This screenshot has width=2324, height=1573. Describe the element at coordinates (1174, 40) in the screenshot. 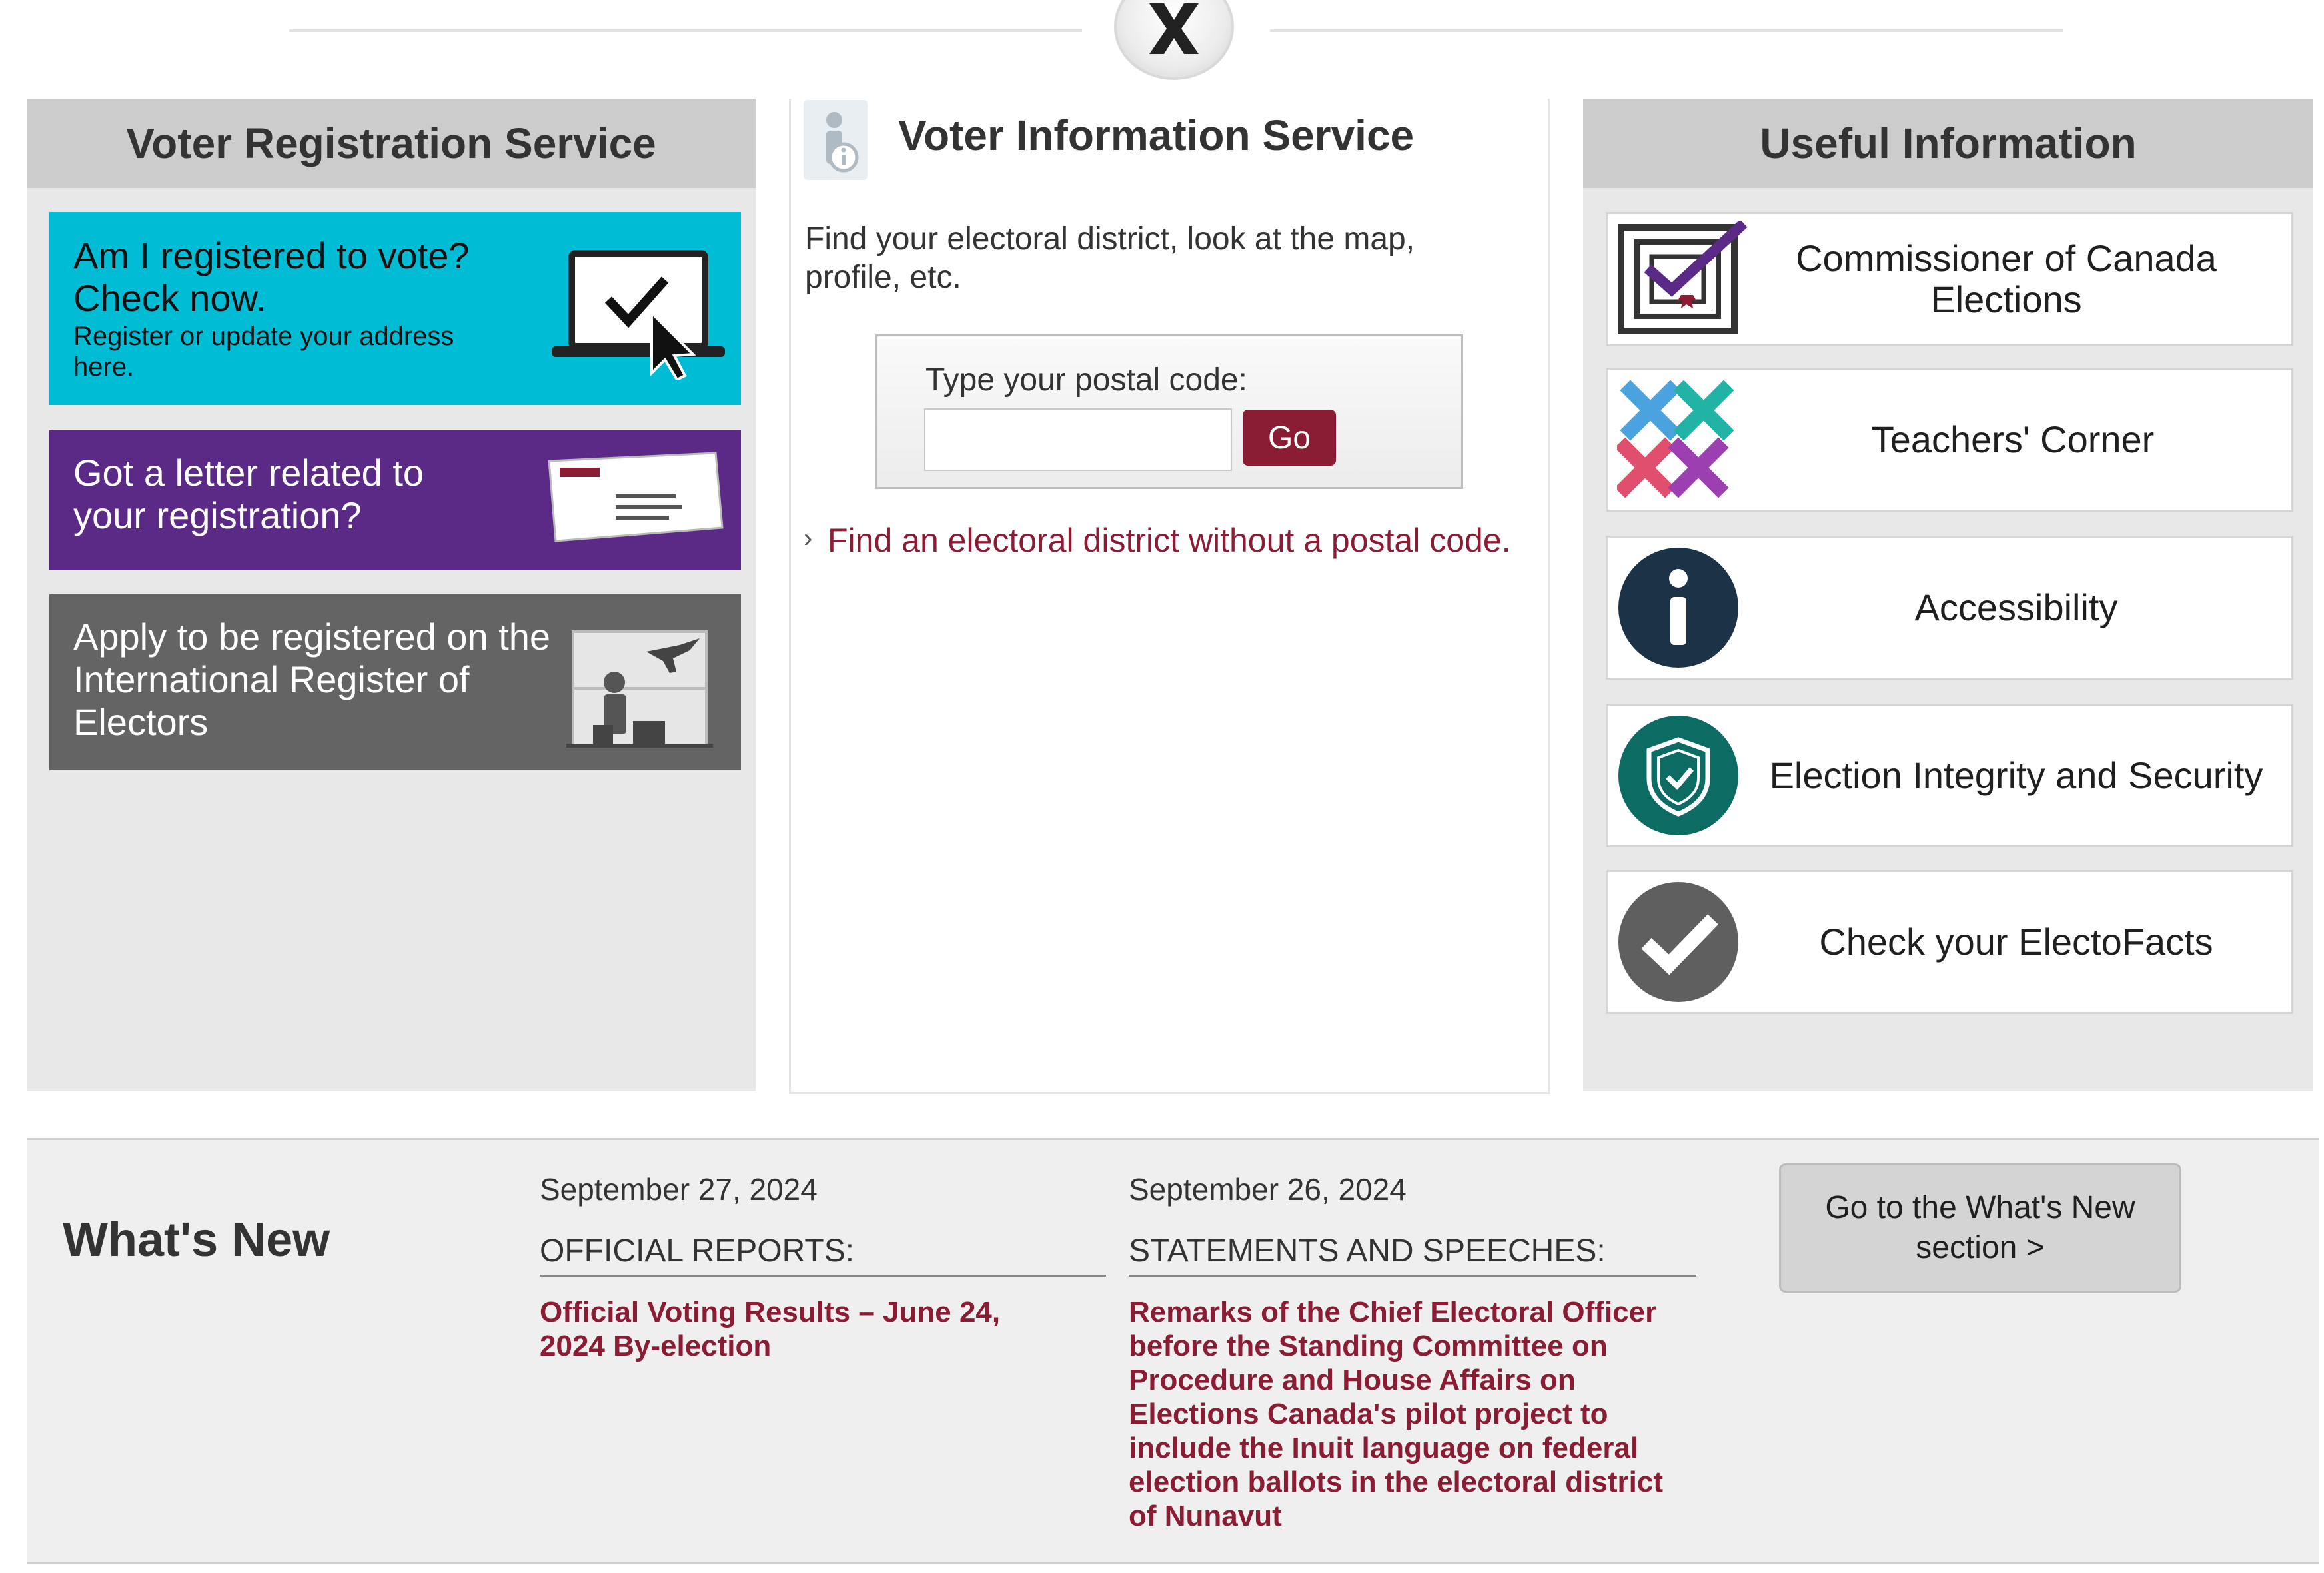

I see `elections-emblem-icon` at that location.